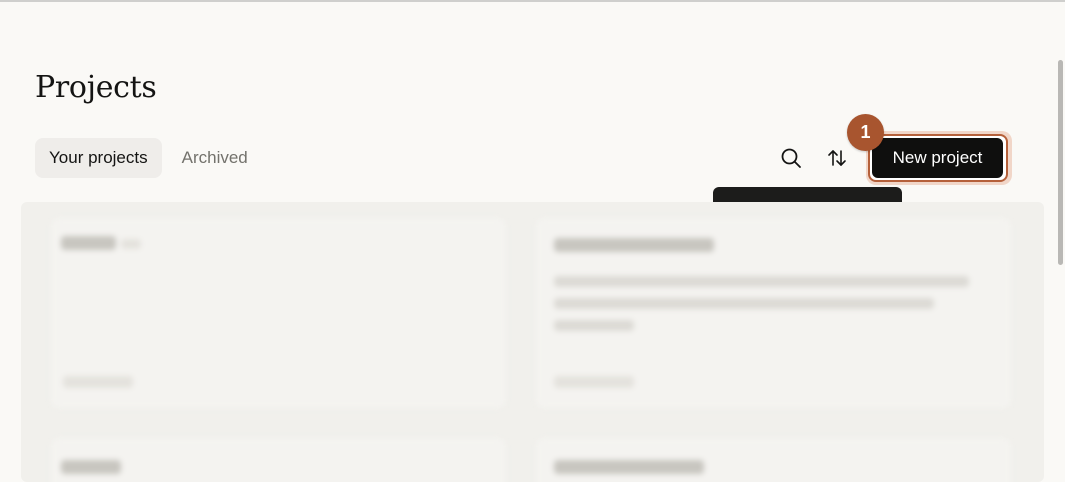 The width and height of the screenshot is (1065, 482). Describe the element at coordinates (131, 244) in the screenshot. I see `project-card-badge` at that location.